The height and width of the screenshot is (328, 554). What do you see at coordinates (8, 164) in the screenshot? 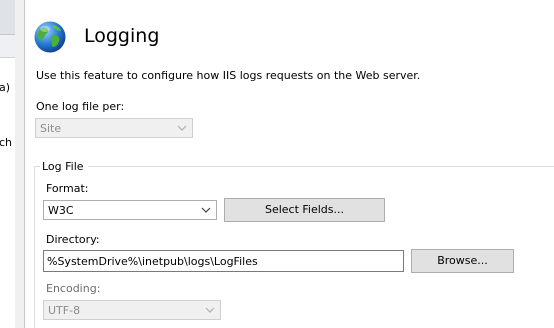
I see `connections-tree-panel: a) ch` at bounding box center [8, 164].